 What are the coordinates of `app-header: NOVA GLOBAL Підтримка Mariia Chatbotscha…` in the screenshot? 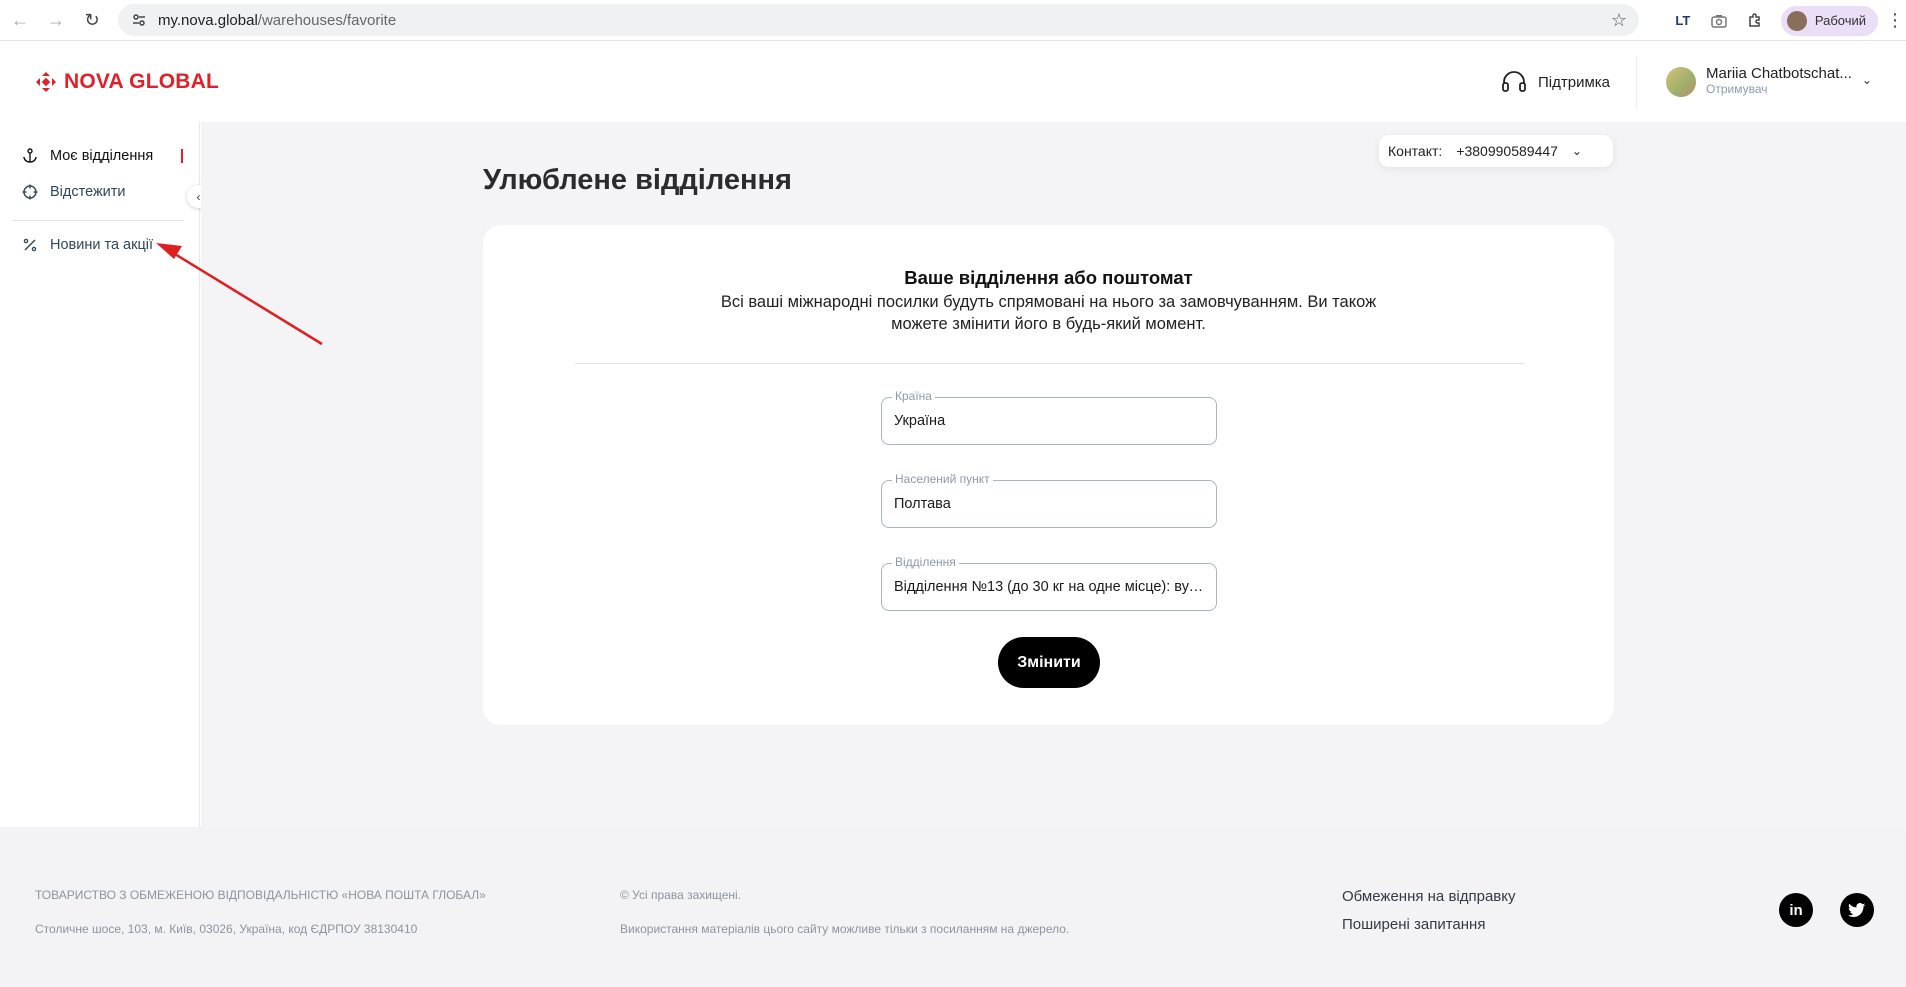 It's located at (953, 82).